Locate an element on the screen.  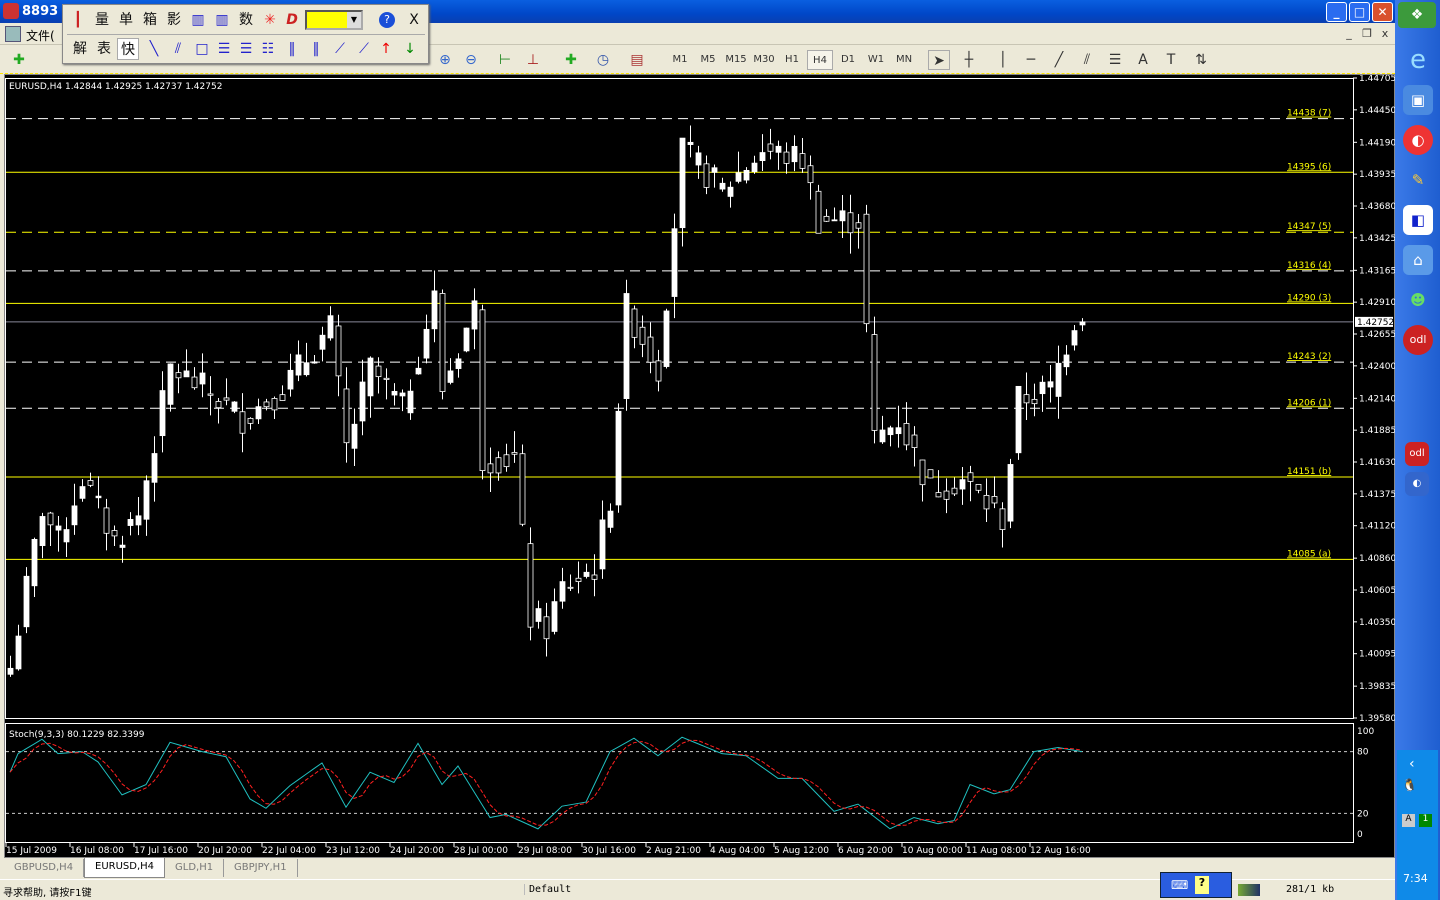
ie-icon: e is located at coordinates (1418, 60).